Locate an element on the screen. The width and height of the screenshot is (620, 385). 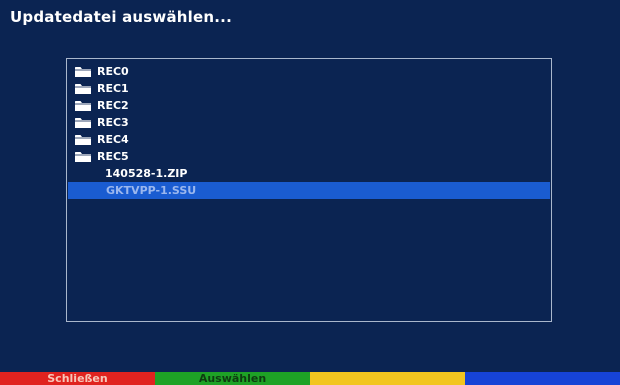
folder-label: REC4 is located at coordinates (113, 139).